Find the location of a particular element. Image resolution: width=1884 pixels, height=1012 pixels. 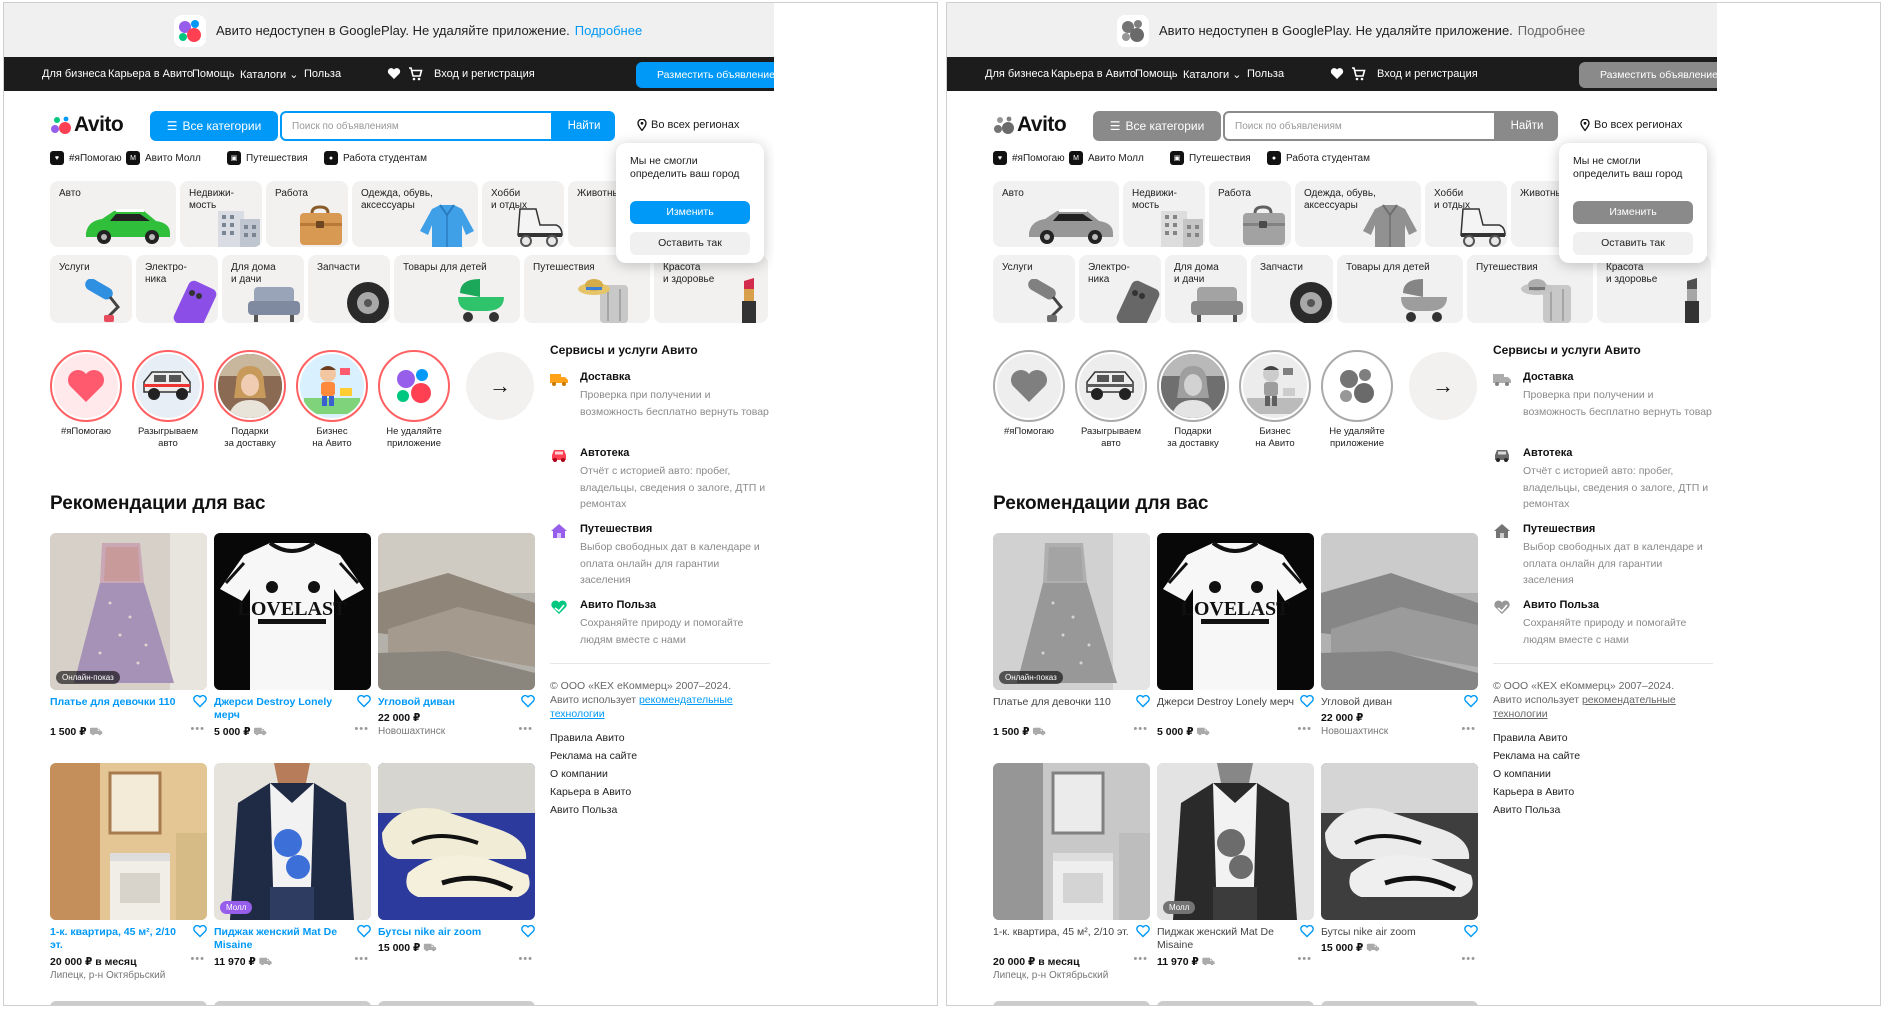

category-clothes: Одежда, обувь, аксессуары is located at coordinates (1358, 214).